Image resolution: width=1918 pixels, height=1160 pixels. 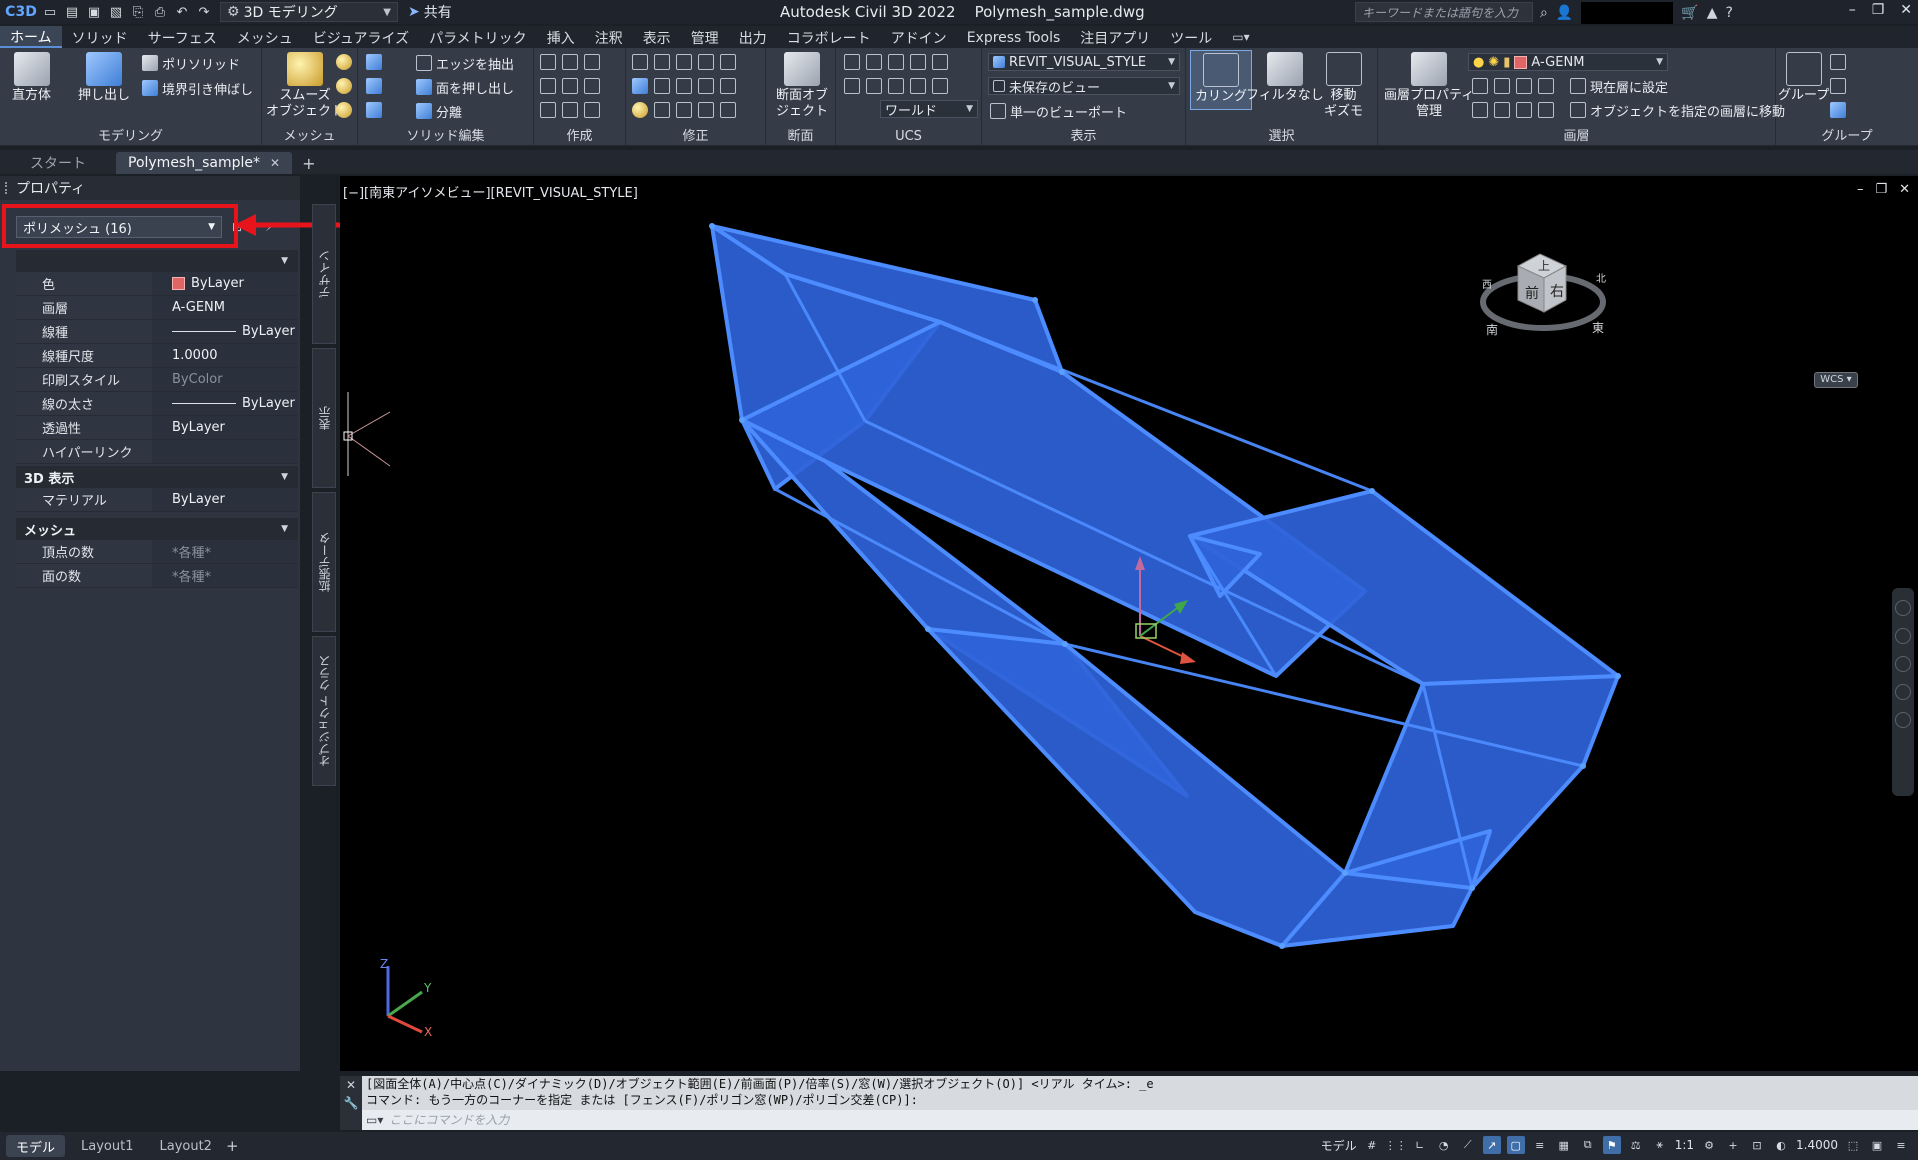 I want to click on compass-east: 東, so click(x=1598, y=328).